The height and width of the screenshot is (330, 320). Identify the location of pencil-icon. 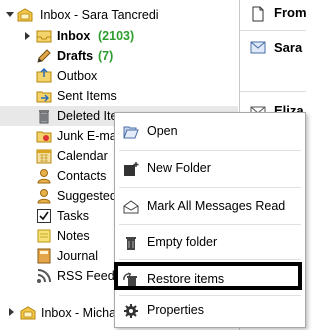
(44, 56).